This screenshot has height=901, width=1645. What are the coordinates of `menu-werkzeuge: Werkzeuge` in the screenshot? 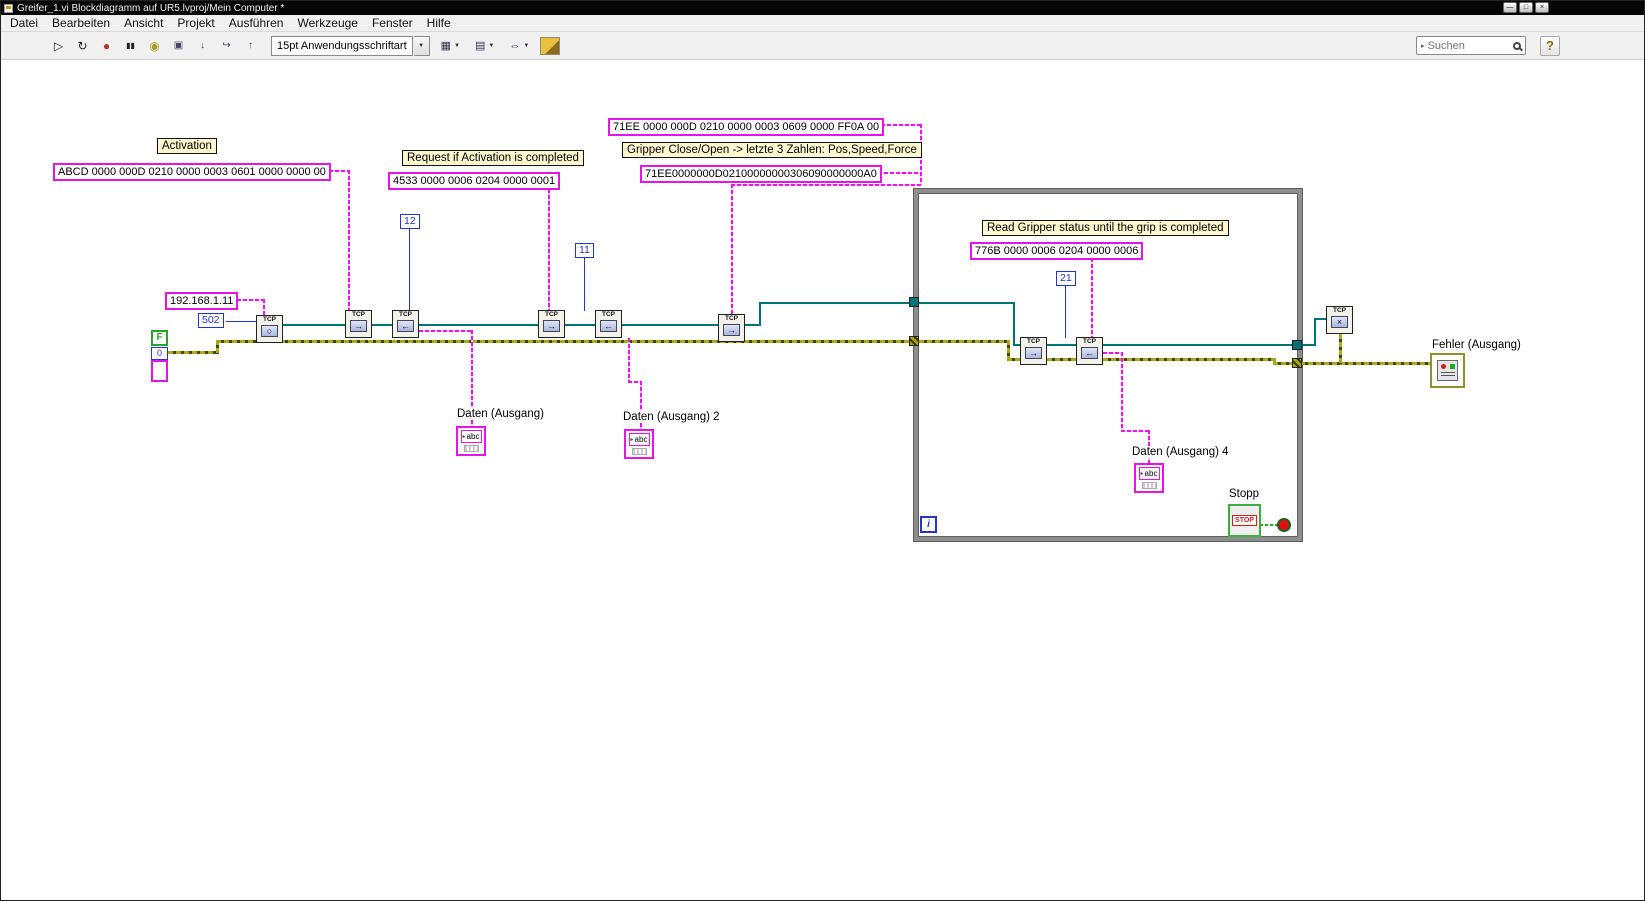 It's located at (327, 23).